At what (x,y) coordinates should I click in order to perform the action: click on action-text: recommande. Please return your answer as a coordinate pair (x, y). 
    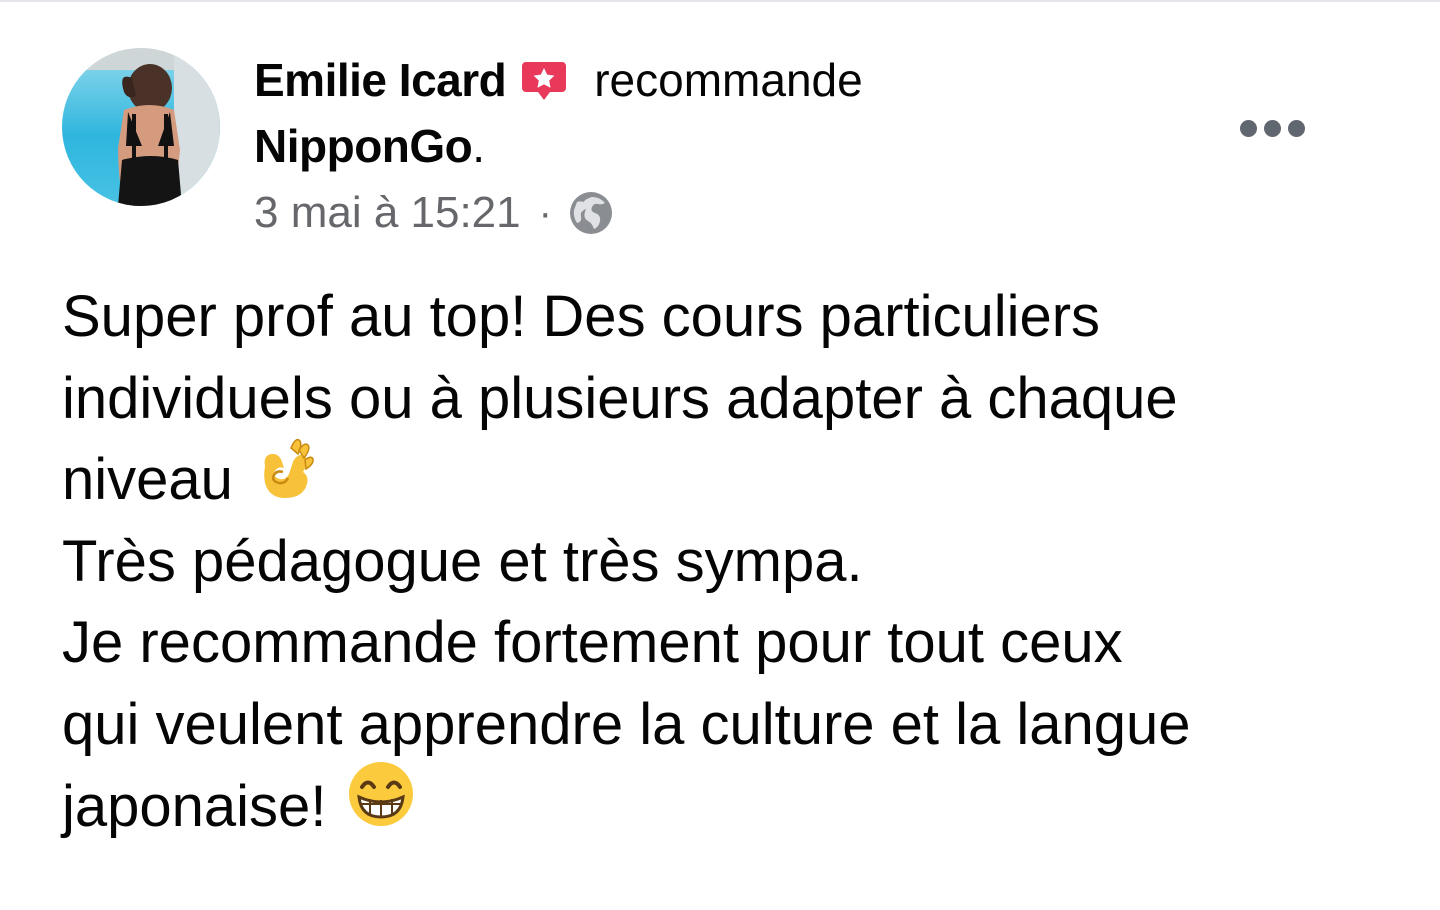
    Looking at the image, I should click on (728, 80).